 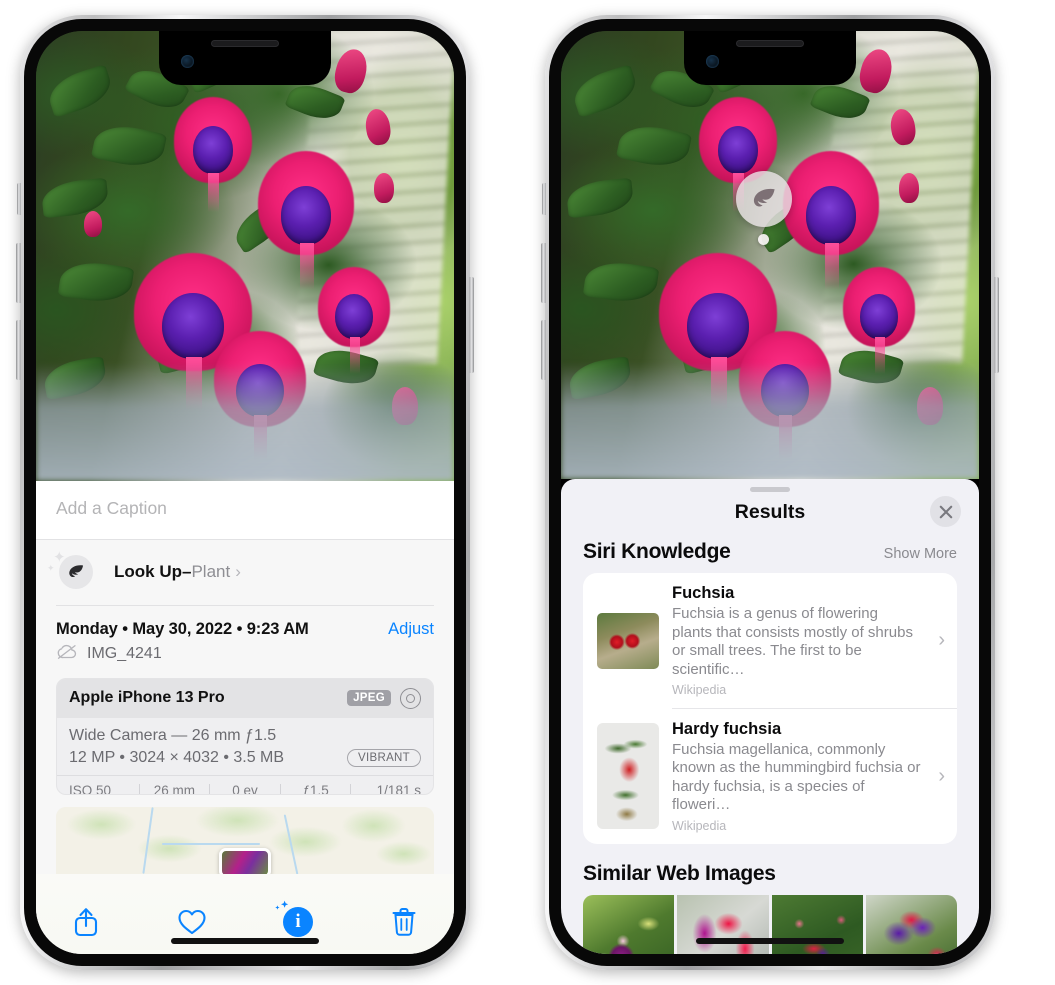 What do you see at coordinates (67, 654) in the screenshot?
I see `icloud-off-icon` at bounding box center [67, 654].